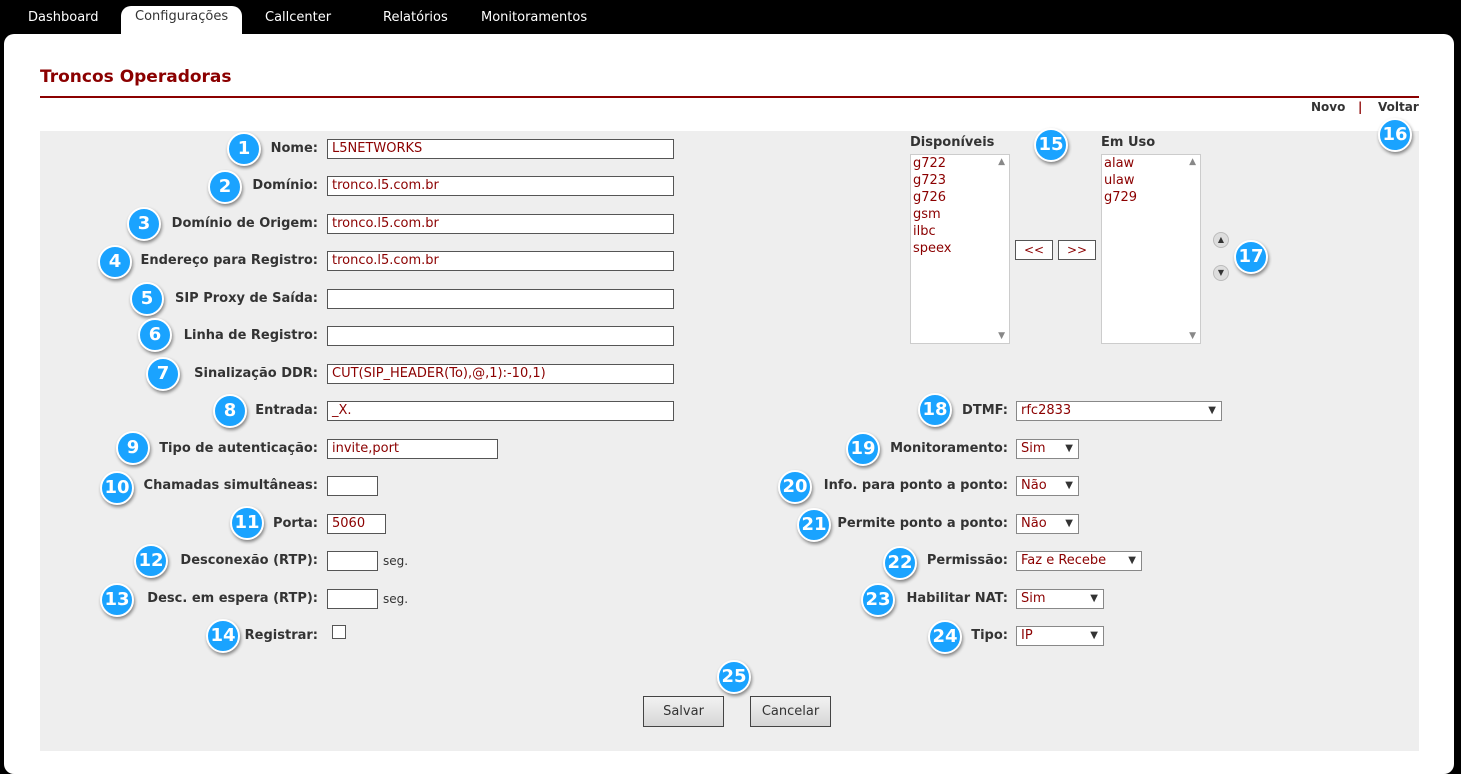 This screenshot has height=774, width=1461. Describe the element at coordinates (1034, 250) in the screenshot. I see `move-left-button: <<` at that location.